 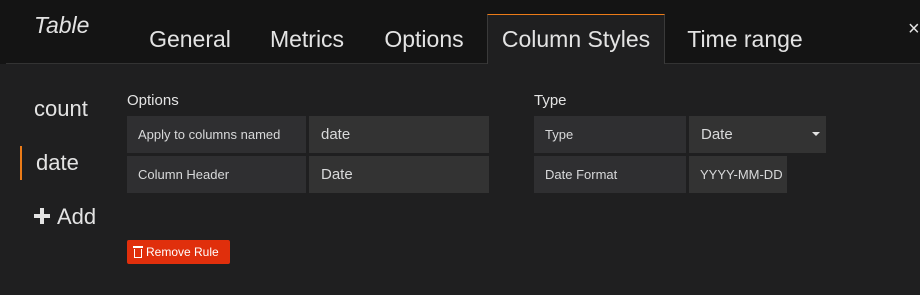 What do you see at coordinates (42, 215) in the screenshot?
I see `plus-icon` at bounding box center [42, 215].